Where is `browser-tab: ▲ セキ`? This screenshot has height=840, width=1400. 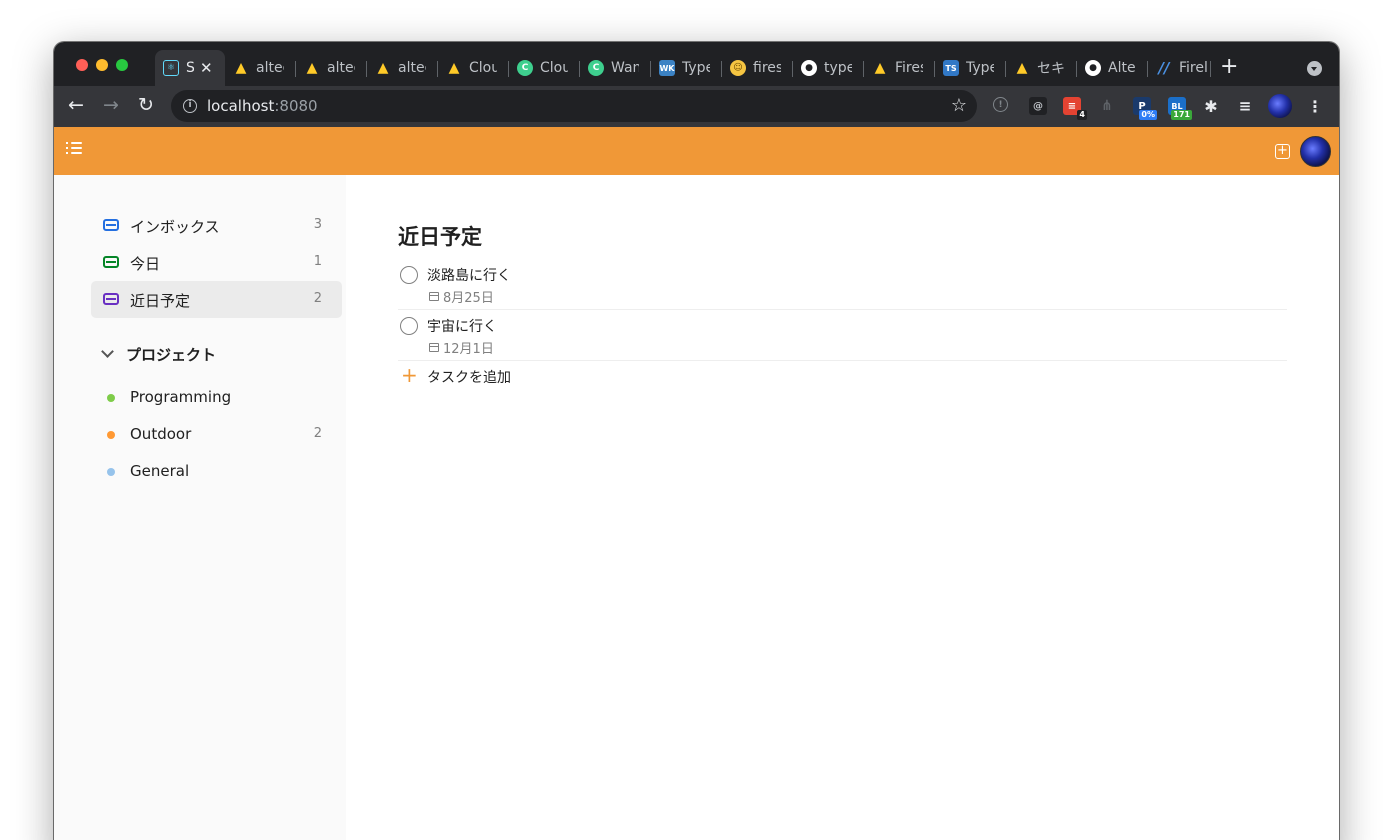 browser-tab: ▲ セキ is located at coordinates (1041, 68).